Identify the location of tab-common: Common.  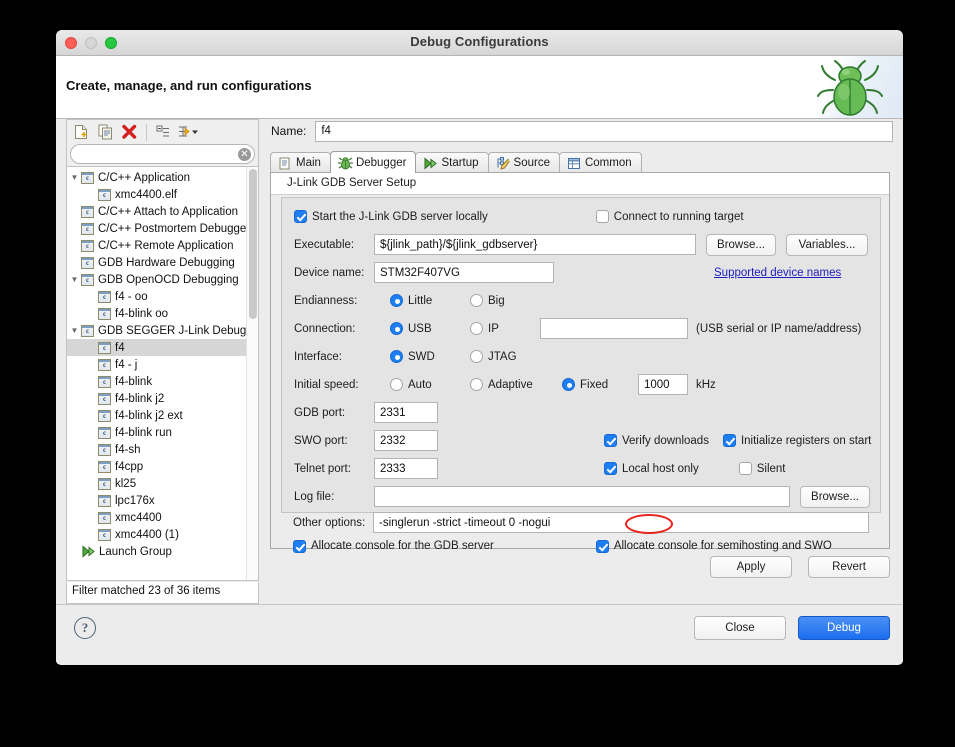
(600, 162).